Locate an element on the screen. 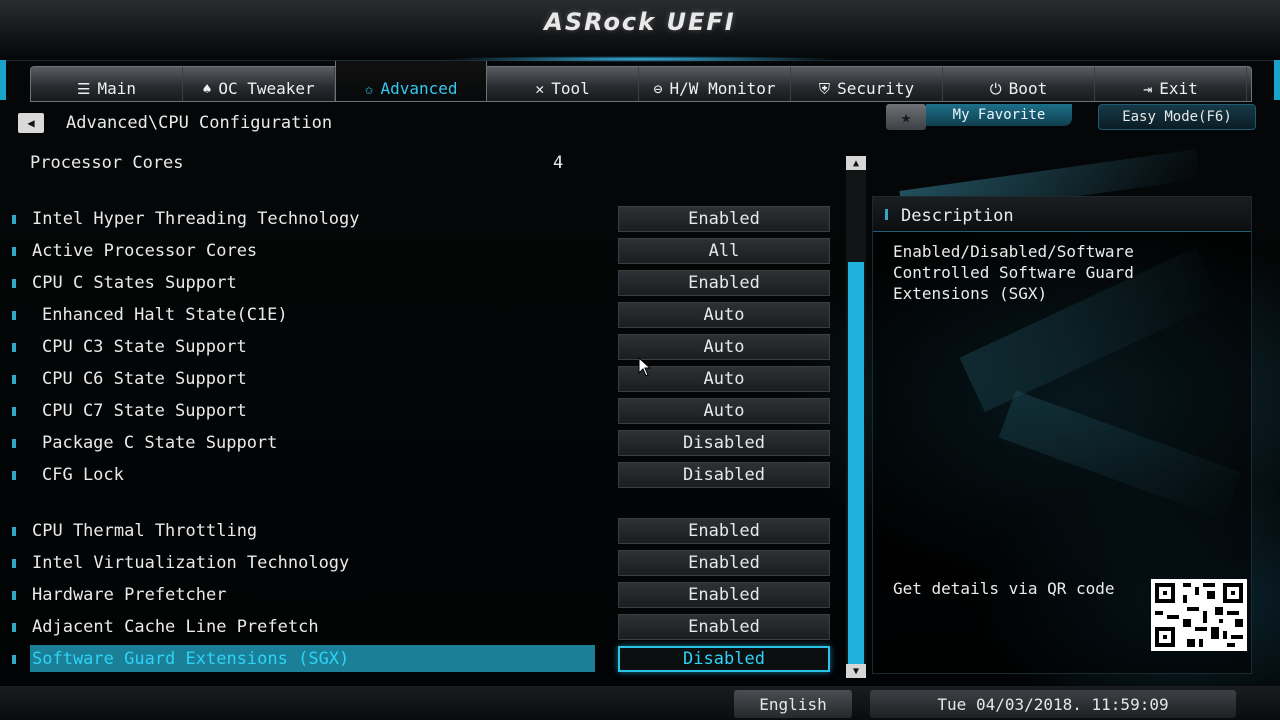  setting-row: CPU C States Support Enabled is located at coordinates (425, 283).